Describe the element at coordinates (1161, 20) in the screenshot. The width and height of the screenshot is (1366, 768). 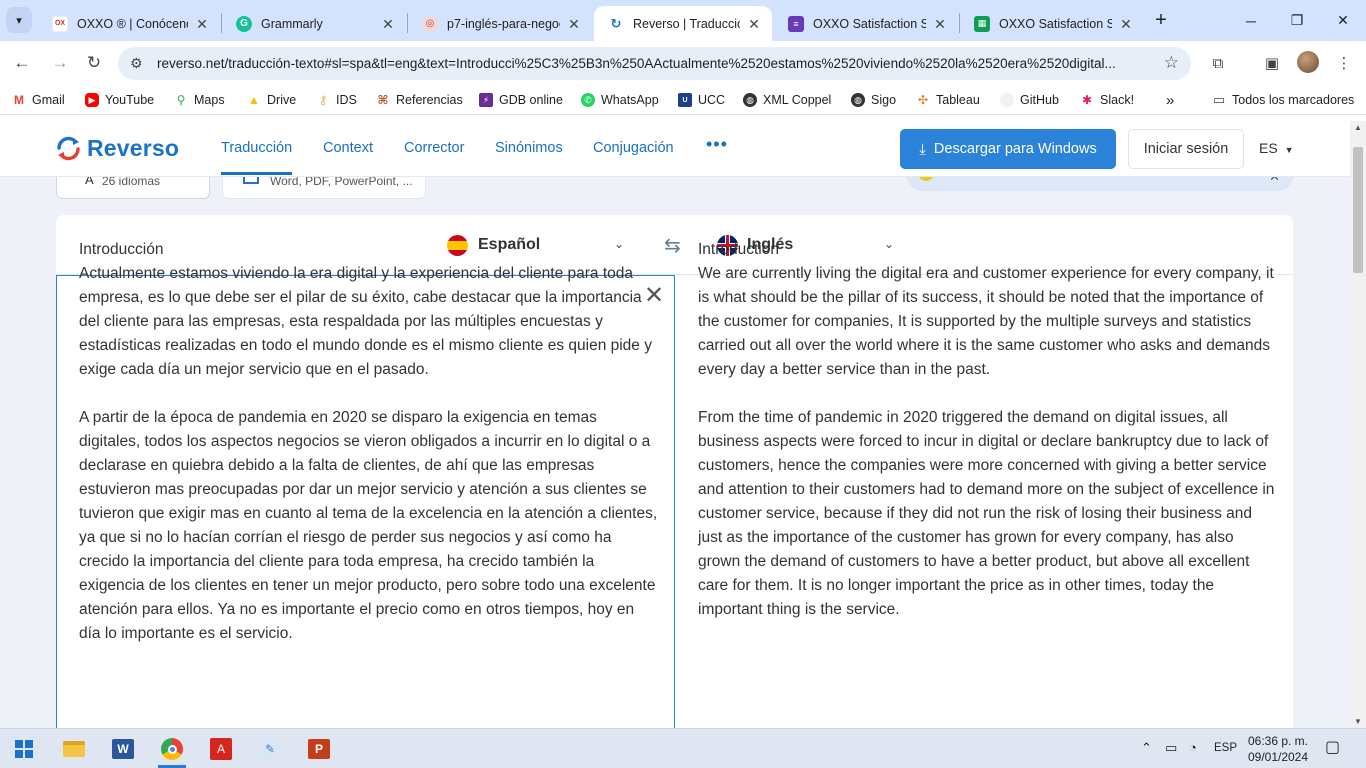
I see `new-tab-button: +` at that location.